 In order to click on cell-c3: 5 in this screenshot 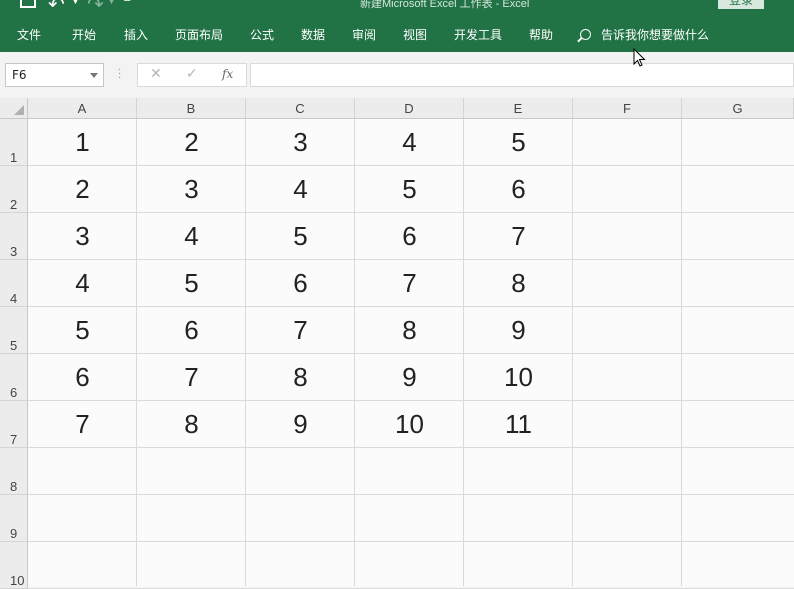, I will do `click(300, 236)`.